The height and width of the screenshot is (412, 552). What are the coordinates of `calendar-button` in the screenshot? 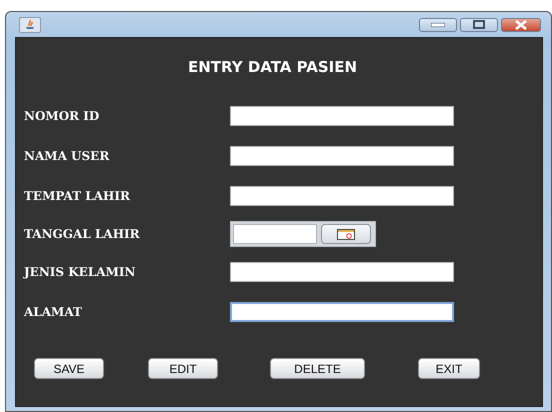 It's located at (346, 234).